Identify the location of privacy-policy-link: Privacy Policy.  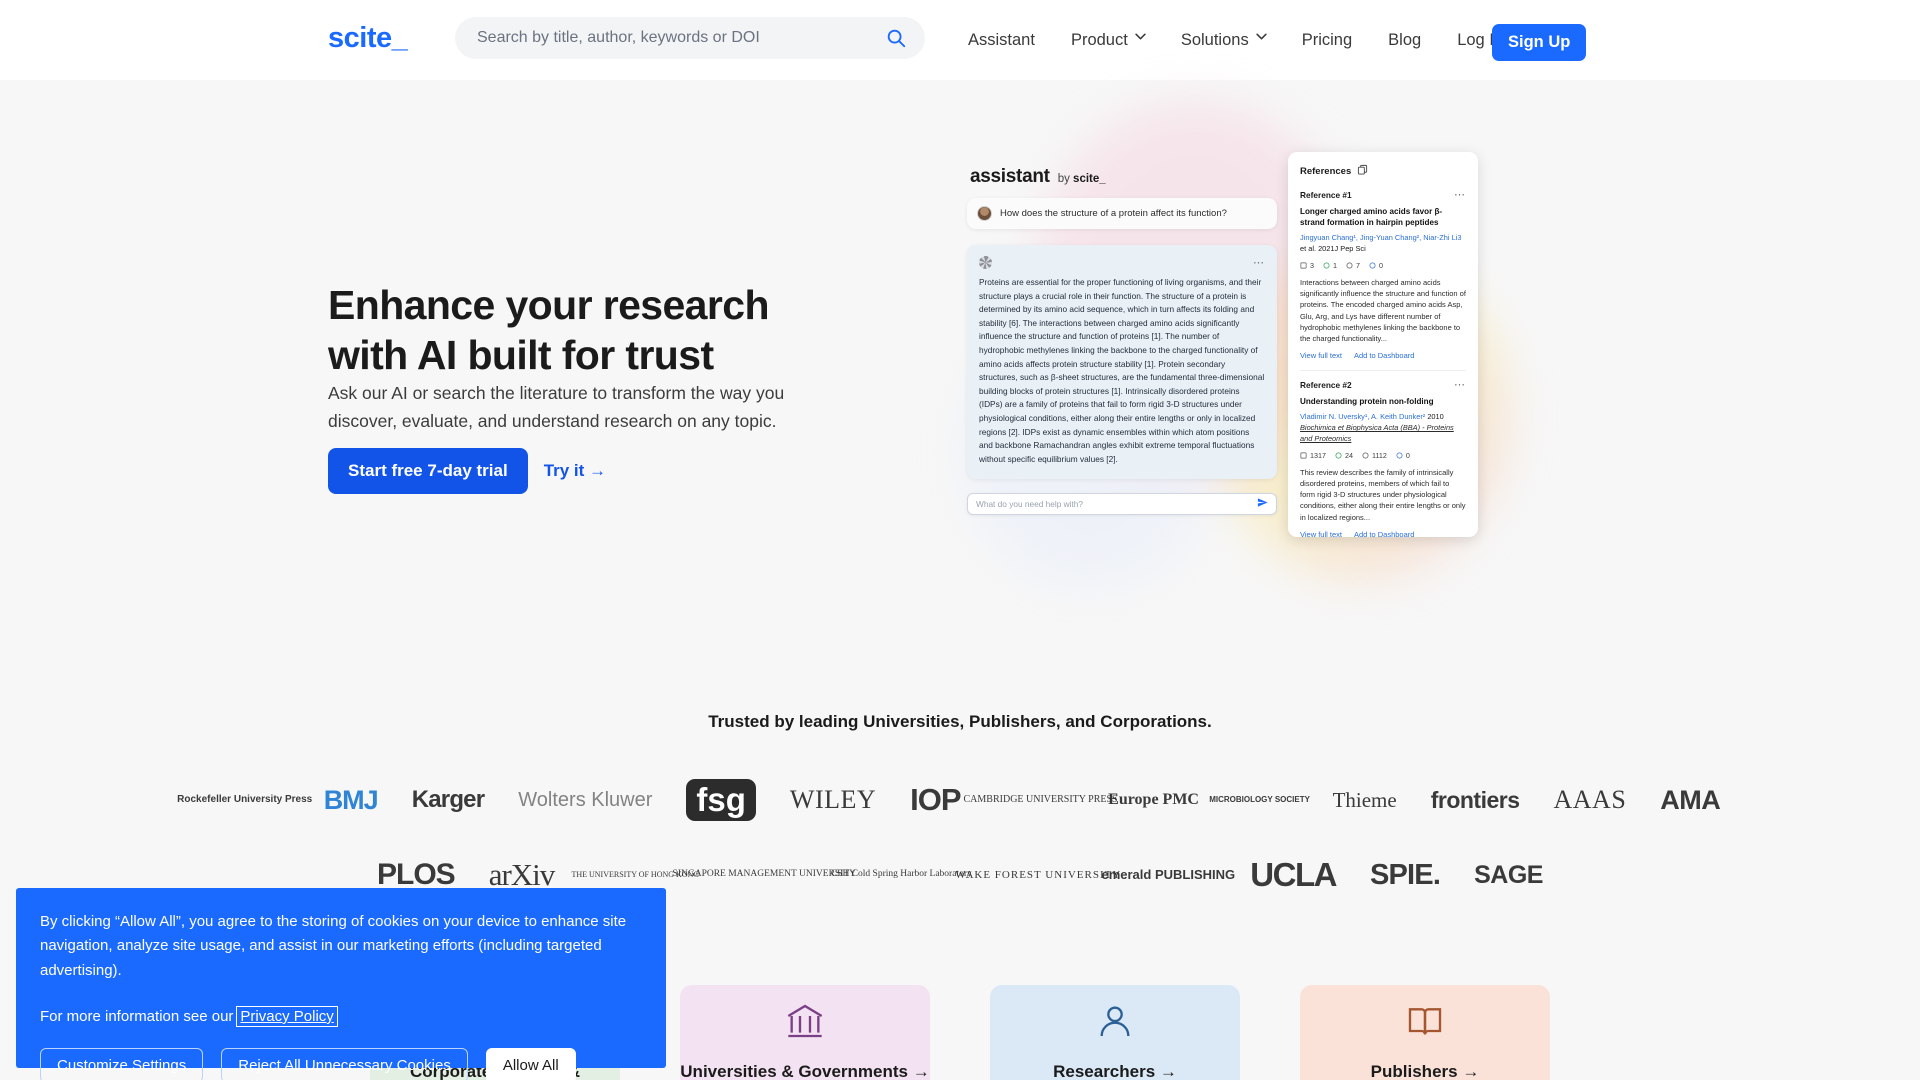
(287, 1016).